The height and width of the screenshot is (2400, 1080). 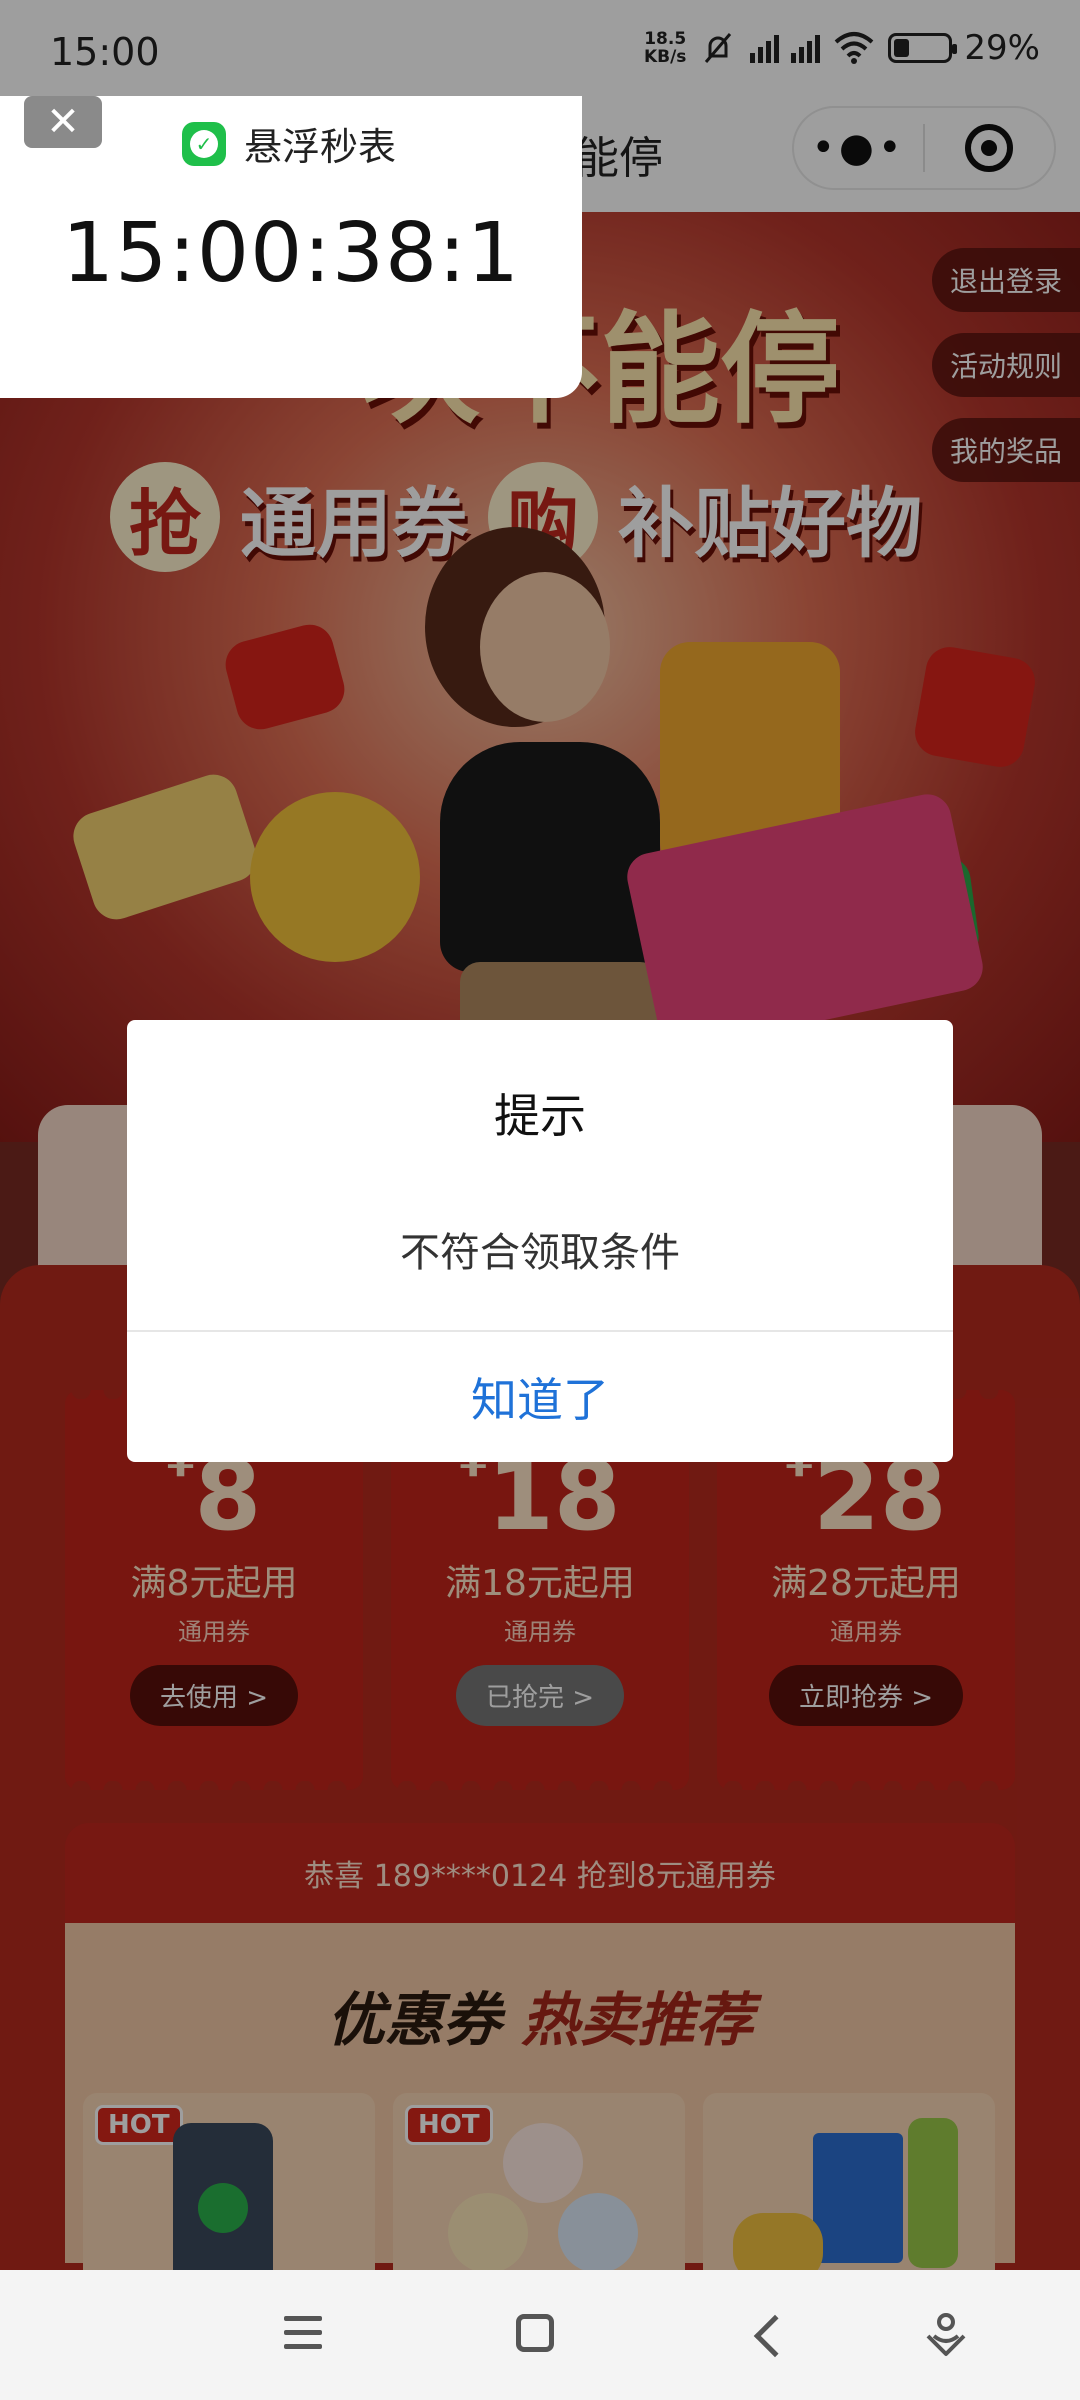 I want to click on dialog-confirm-button: 知道了, so click(x=540, y=1397).